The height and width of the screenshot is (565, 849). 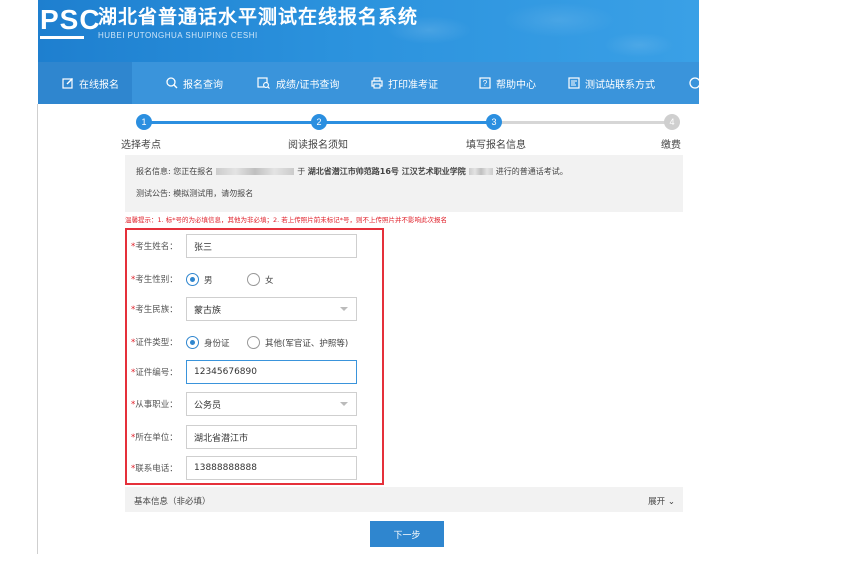 What do you see at coordinates (407, 534) in the screenshot?
I see `next-step-button: 下一步` at bounding box center [407, 534].